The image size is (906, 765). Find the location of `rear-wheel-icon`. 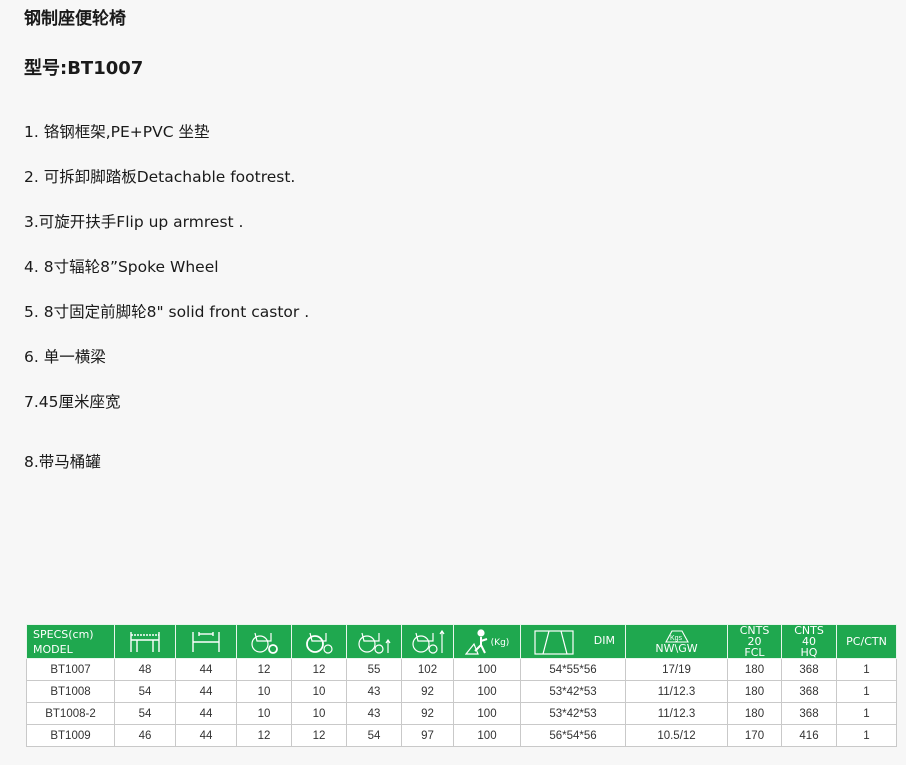

rear-wheel-icon is located at coordinates (319, 643).